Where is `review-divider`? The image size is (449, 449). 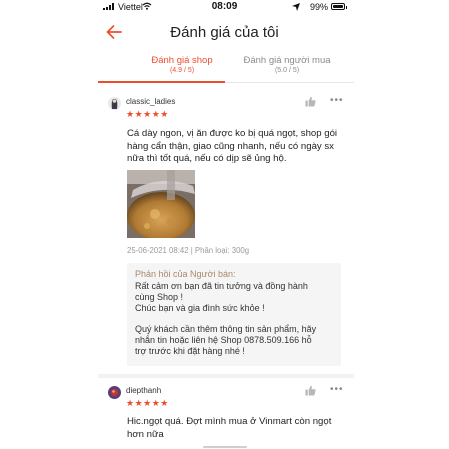 review-divider is located at coordinates (226, 376).